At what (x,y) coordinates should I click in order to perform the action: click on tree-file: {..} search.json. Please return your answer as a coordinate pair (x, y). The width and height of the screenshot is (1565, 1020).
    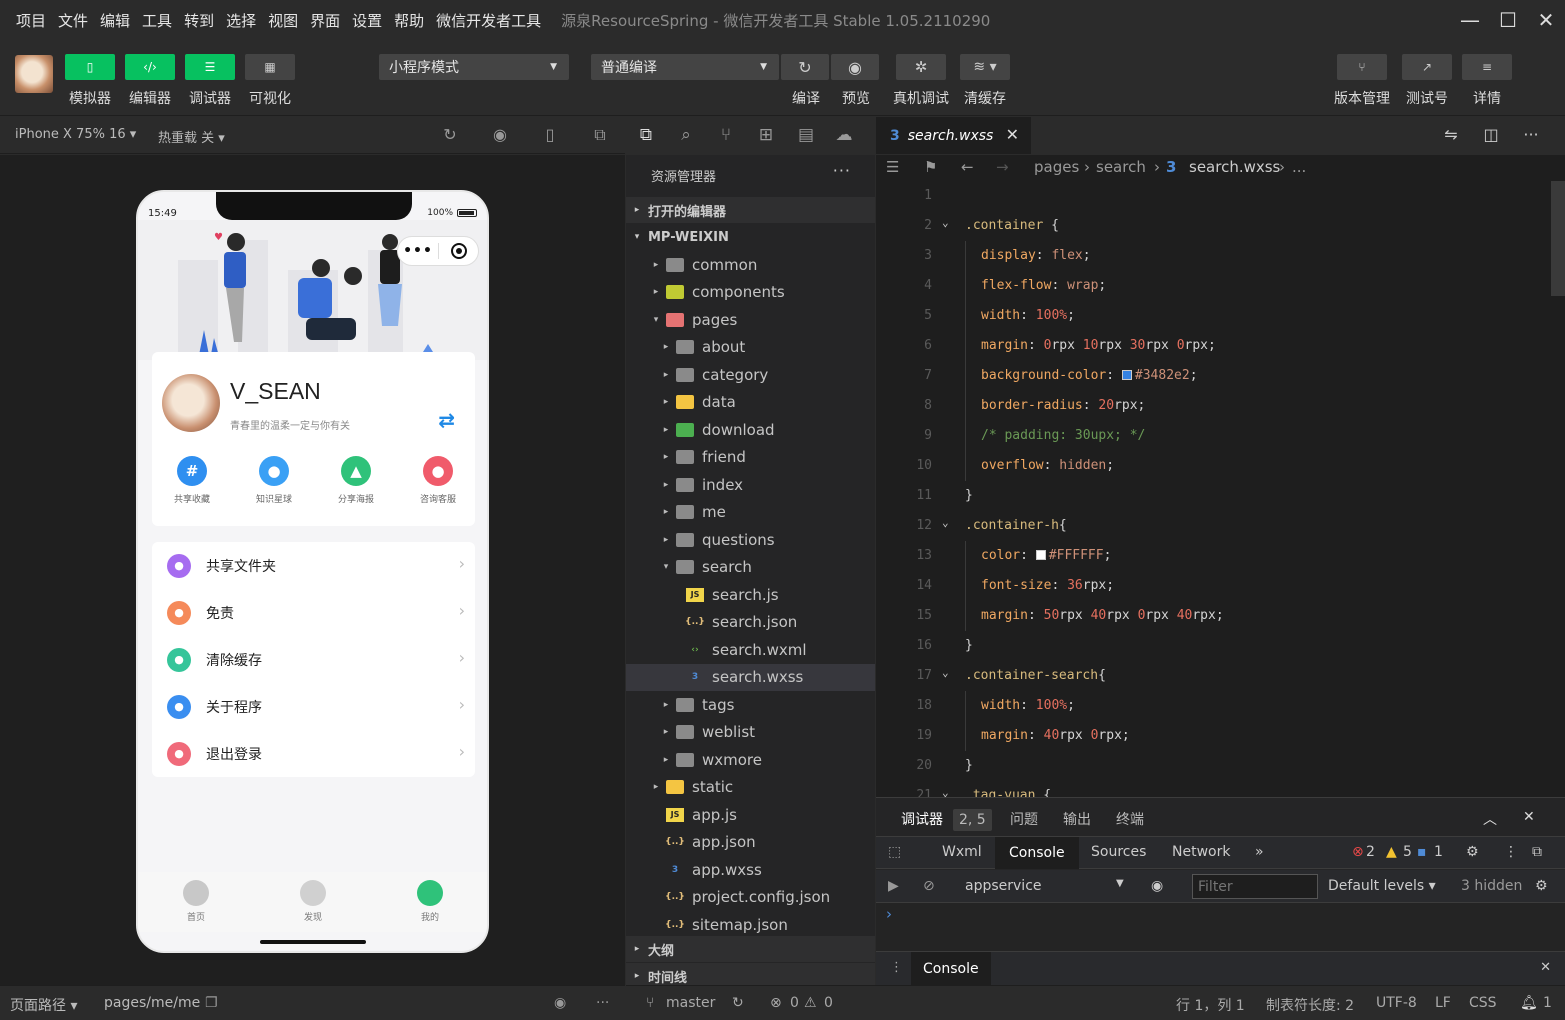
    Looking at the image, I should click on (750, 622).